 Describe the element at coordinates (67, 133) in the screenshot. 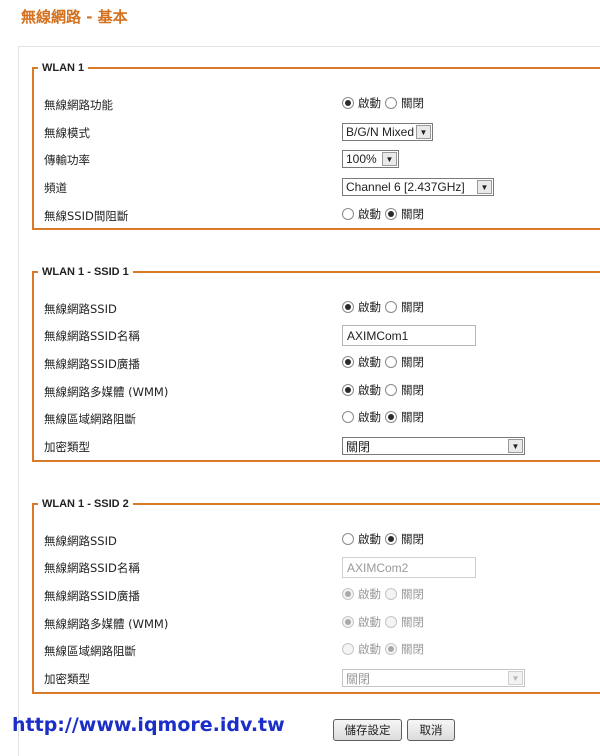

I see `wireless-mode-label: 無線模式` at that location.